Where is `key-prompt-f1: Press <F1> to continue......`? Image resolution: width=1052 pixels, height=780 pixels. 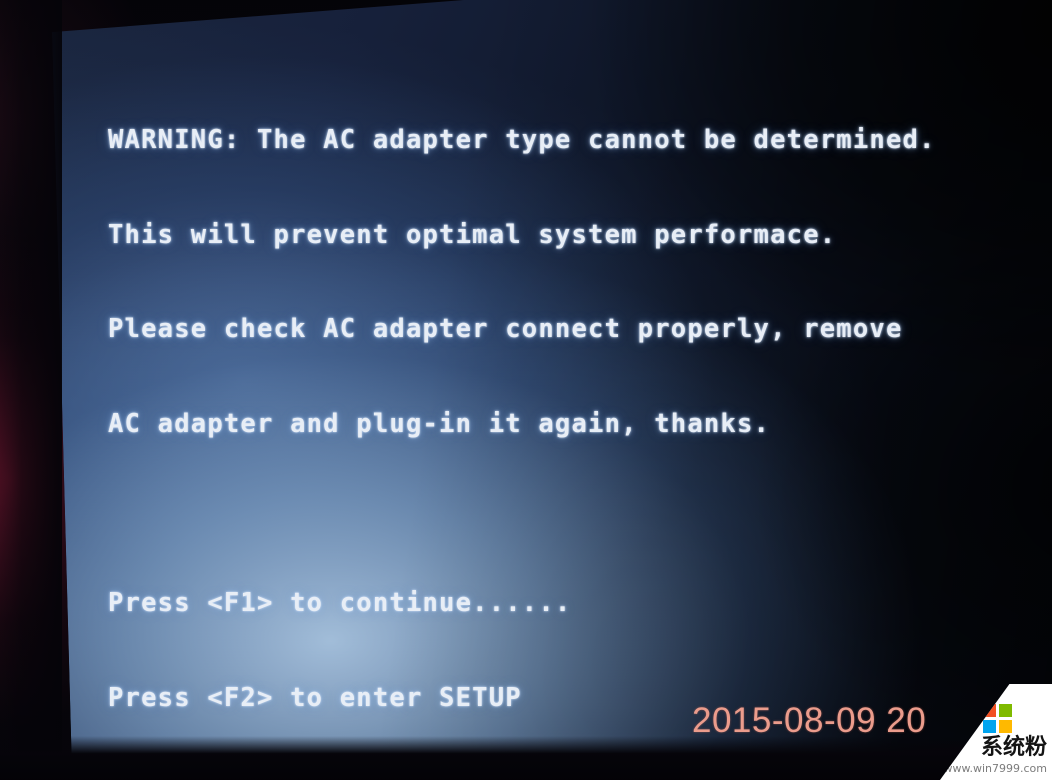 key-prompt-f1: Press <F1> to continue...... is located at coordinates (580, 604).